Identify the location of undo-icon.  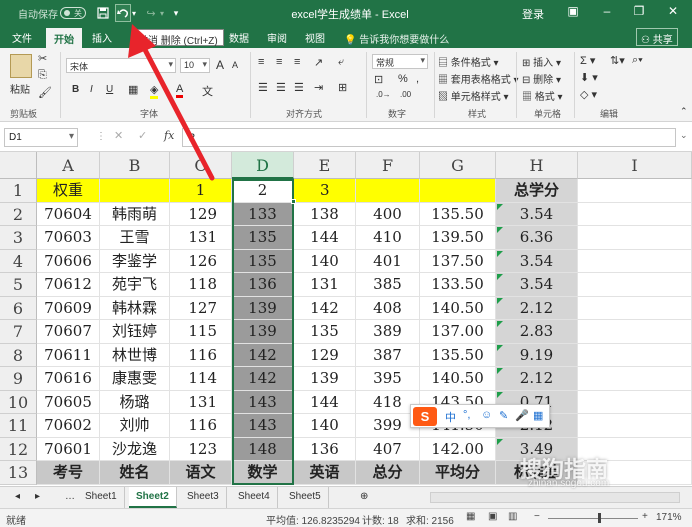
(123, 13).